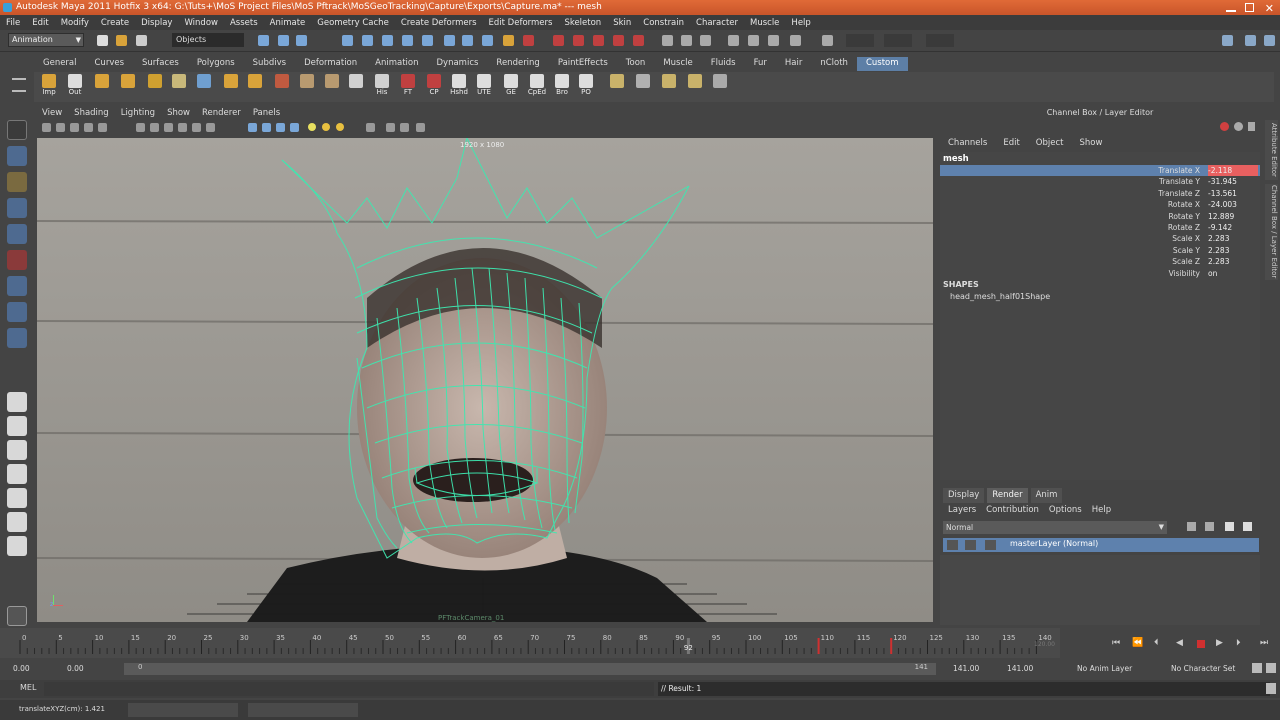 The image size is (1280, 720). What do you see at coordinates (1233, 273) in the screenshot?
I see `channel-value: on` at bounding box center [1233, 273].